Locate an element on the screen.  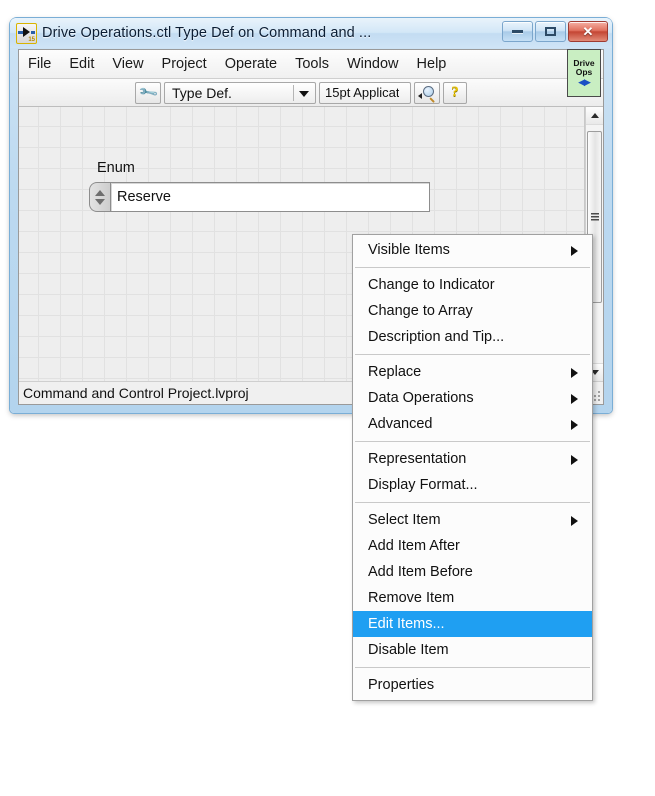
context-menu-item: Replace is located at coordinates (472, 372).